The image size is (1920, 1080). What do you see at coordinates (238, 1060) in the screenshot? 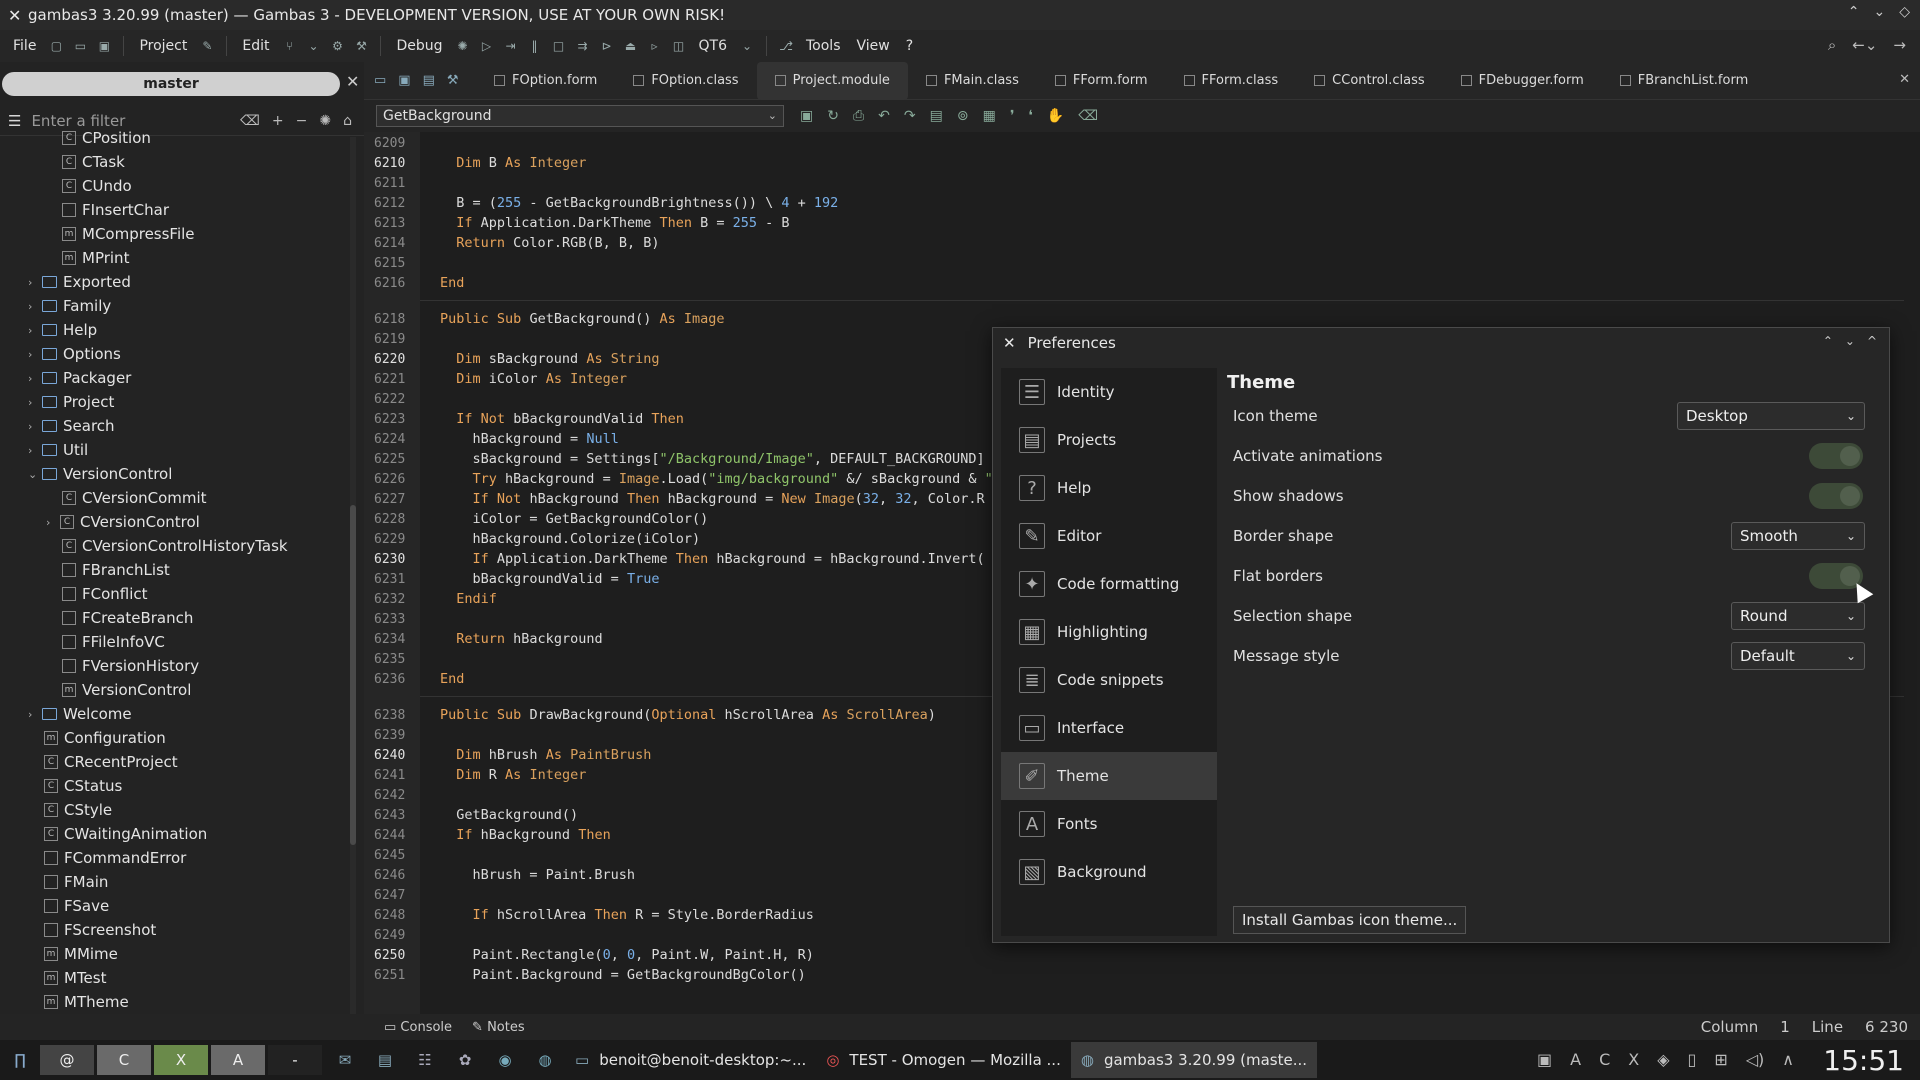
I see `workspace-3: A` at bounding box center [238, 1060].